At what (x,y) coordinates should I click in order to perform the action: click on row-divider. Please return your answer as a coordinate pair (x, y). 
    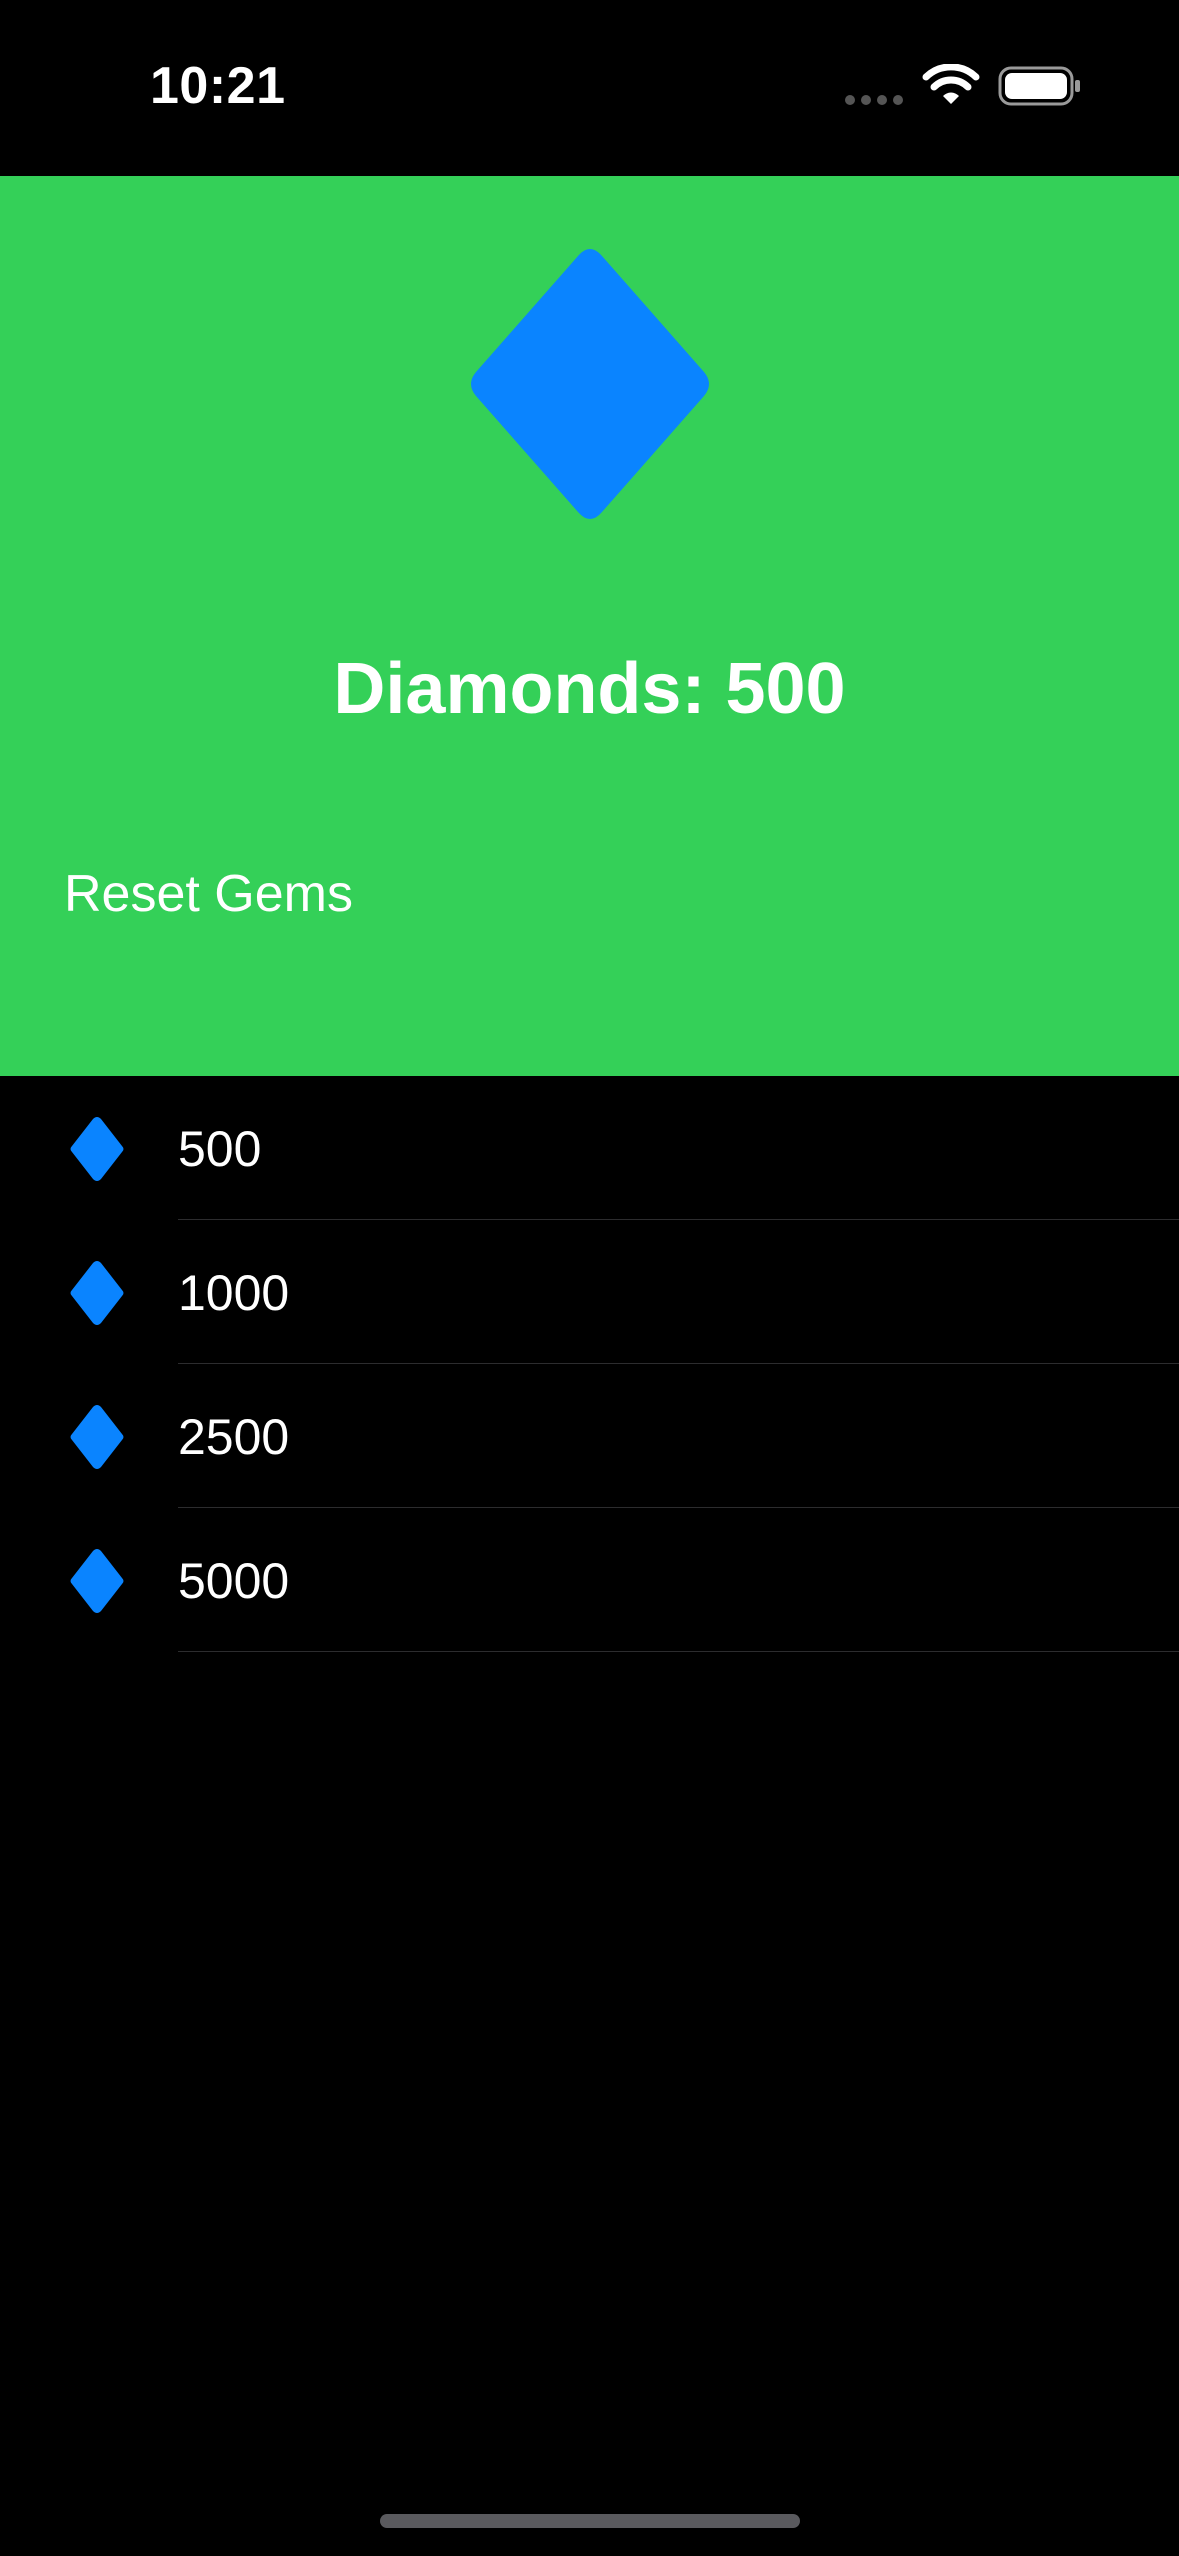
    Looking at the image, I should click on (678, 1651).